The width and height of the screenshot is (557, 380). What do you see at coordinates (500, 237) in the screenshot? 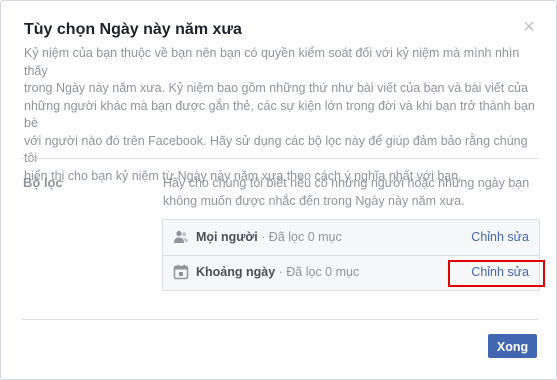
I see `edit-people-link: Chỉnh sửa` at bounding box center [500, 237].